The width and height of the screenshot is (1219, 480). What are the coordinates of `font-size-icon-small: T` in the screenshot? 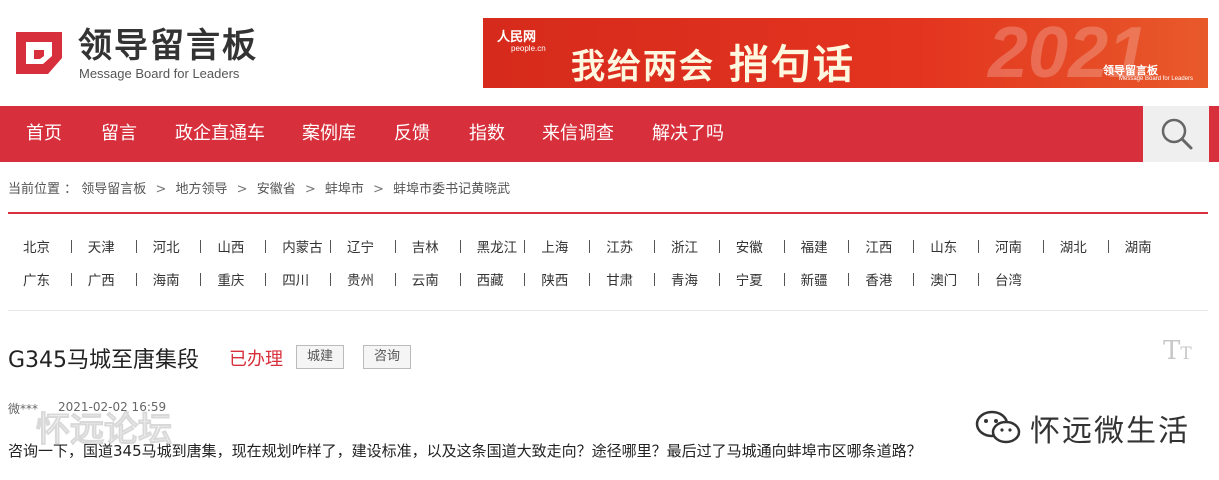 It's located at (1186, 354).